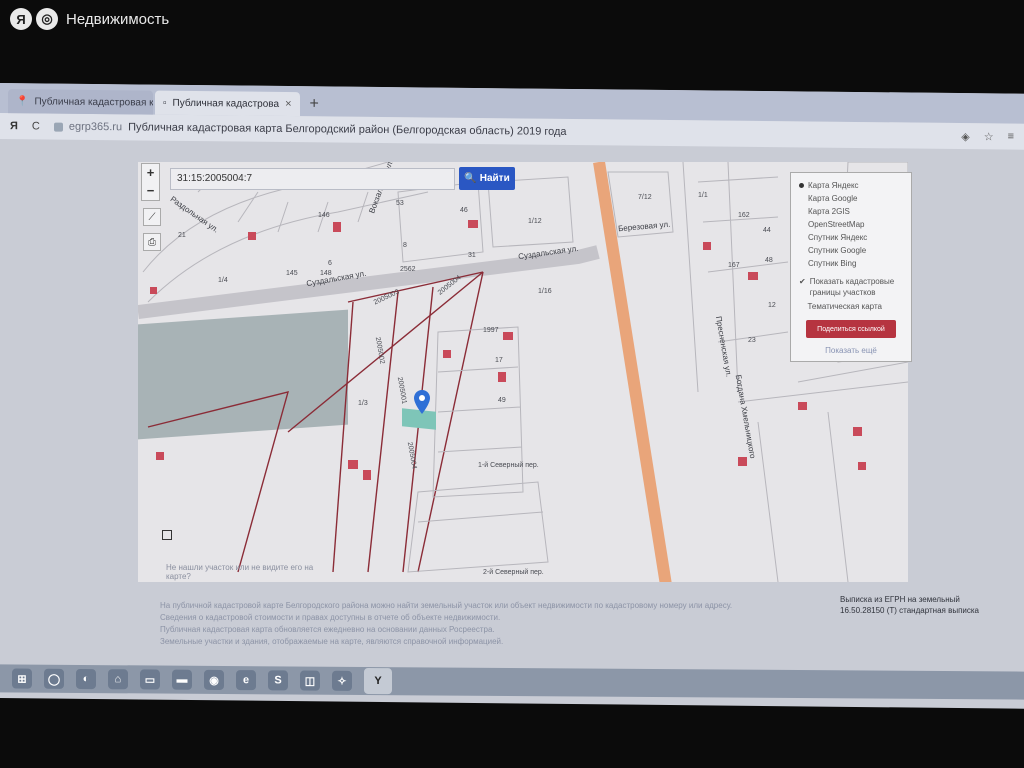 The width and height of the screenshot is (1024, 768). I want to click on new-tab-button: +, so click(314, 104).